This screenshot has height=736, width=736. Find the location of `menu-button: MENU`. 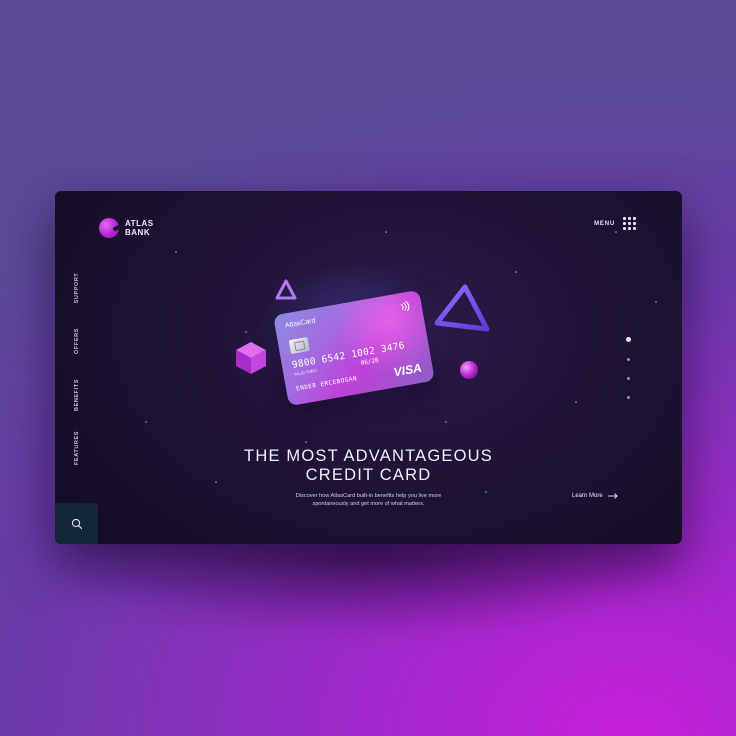

menu-button: MENU is located at coordinates (615, 223).